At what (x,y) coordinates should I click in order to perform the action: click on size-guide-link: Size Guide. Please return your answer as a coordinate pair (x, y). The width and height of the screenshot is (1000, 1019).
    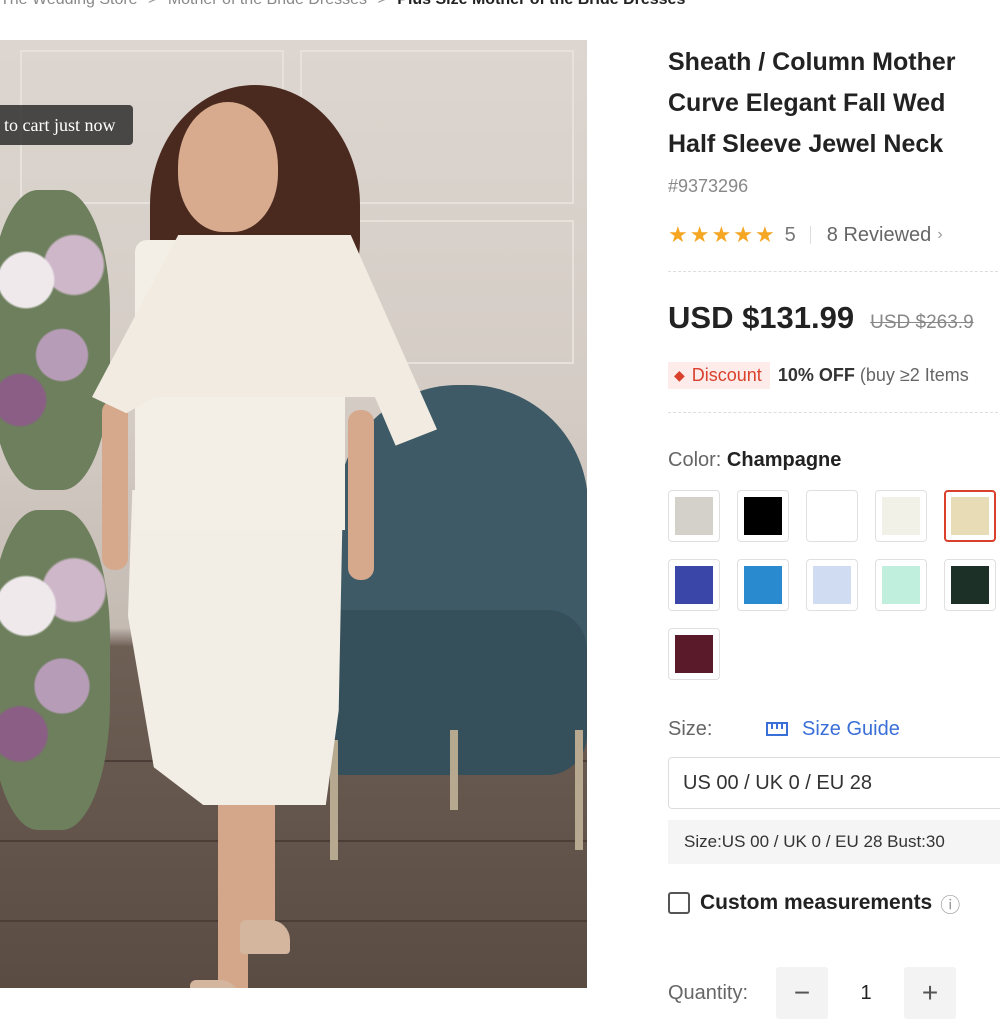
    Looking at the image, I should click on (833, 729).